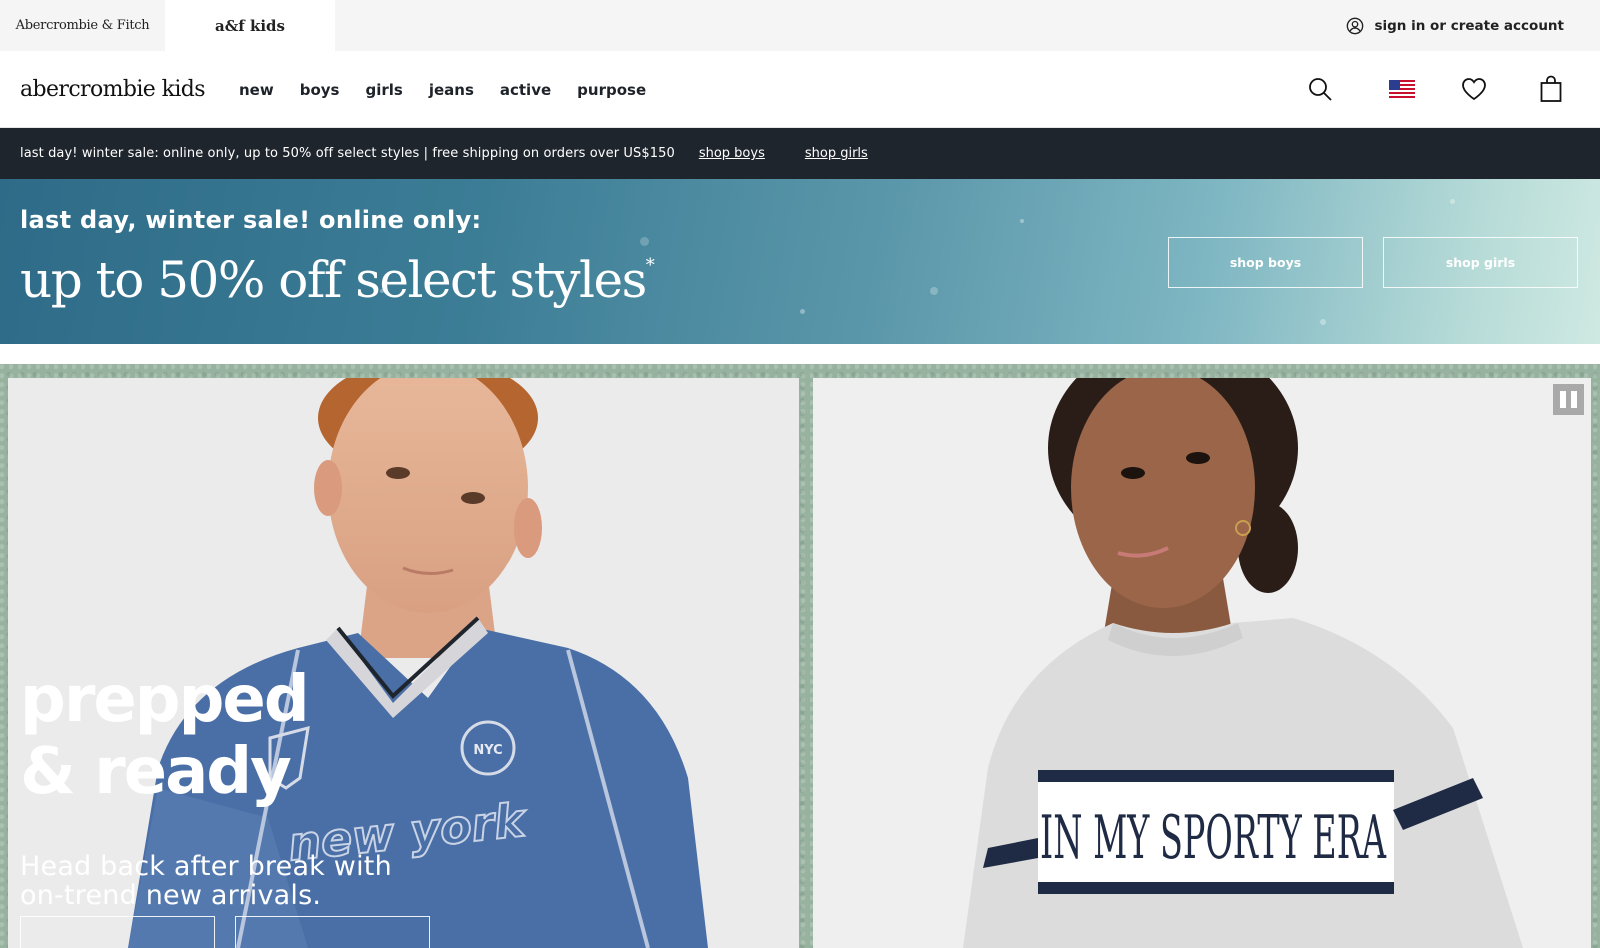  Describe the element at coordinates (113, 89) in the screenshot. I see `site-logo: abercrombie kids` at that location.